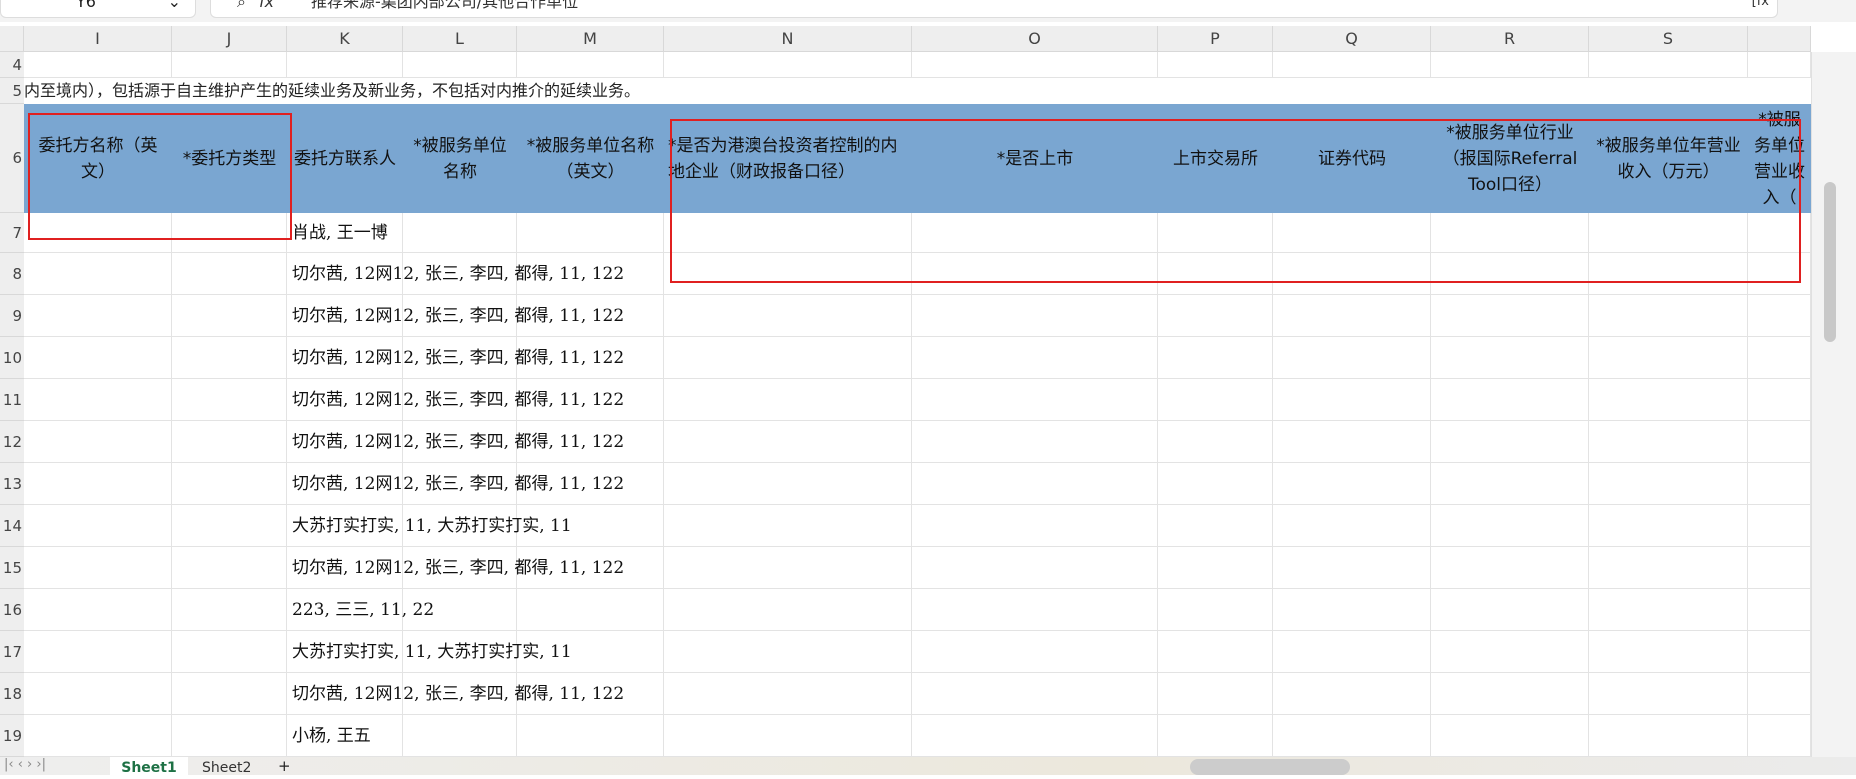 This screenshot has height=779, width=1856. I want to click on row-header-5: 5, so click(12, 91).